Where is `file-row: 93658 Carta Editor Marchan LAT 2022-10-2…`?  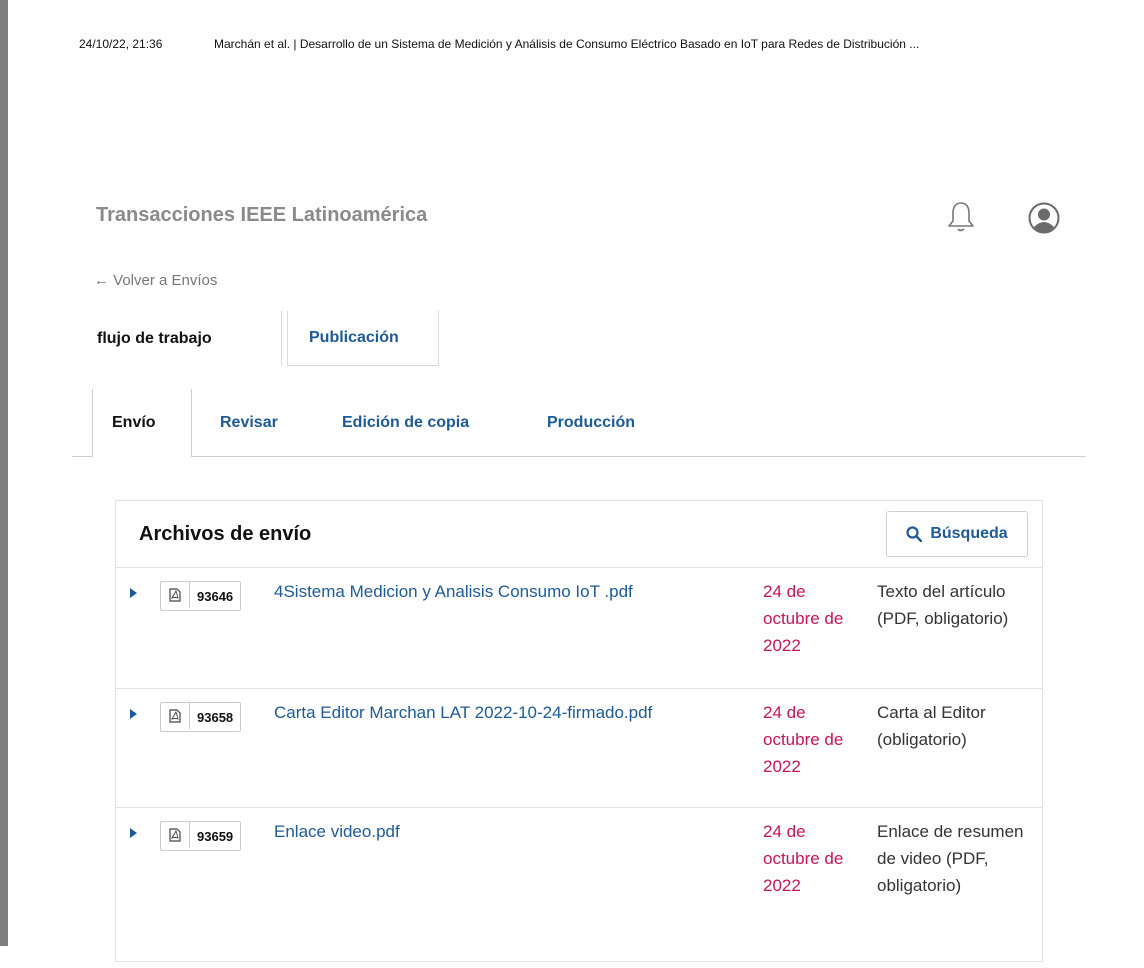 file-row: 93658 Carta Editor Marchan LAT 2022-10-2… is located at coordinates (579, 748).